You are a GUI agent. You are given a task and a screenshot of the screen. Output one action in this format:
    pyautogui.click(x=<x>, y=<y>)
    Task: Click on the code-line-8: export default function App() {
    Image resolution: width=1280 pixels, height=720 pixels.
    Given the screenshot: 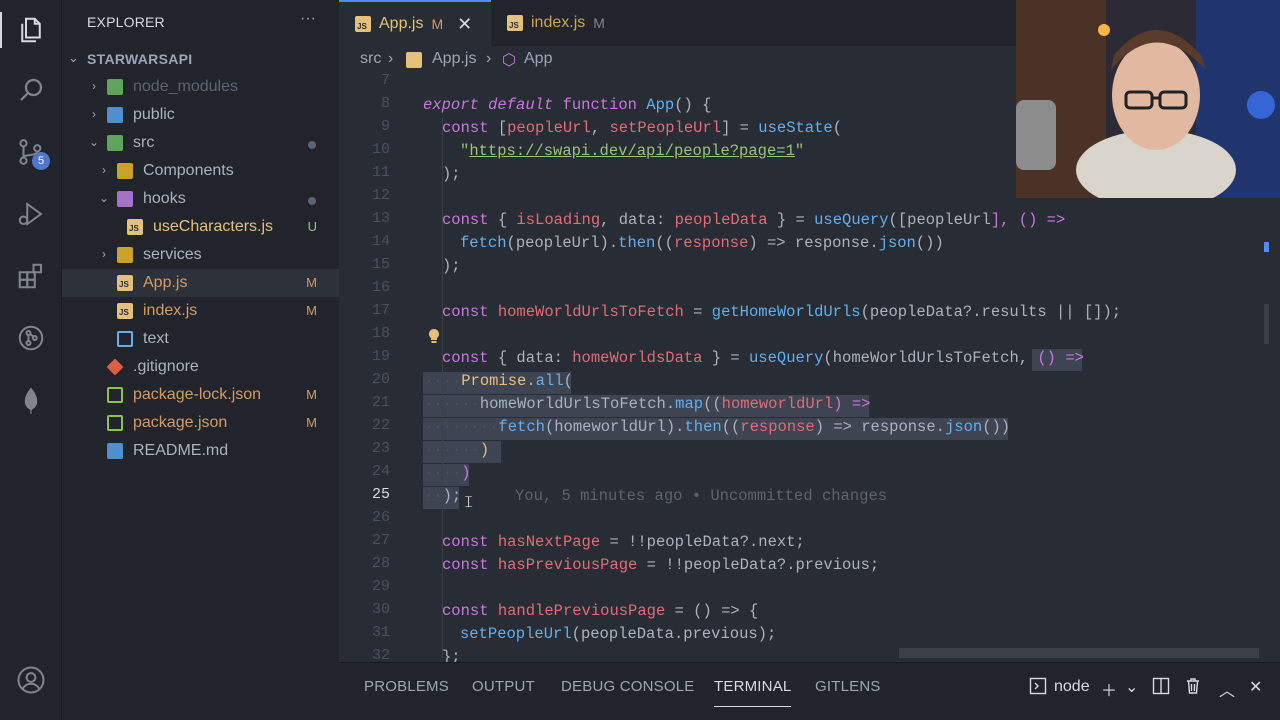 What is the action you would take?
    pyautogui.click(x=567, y=105)
    